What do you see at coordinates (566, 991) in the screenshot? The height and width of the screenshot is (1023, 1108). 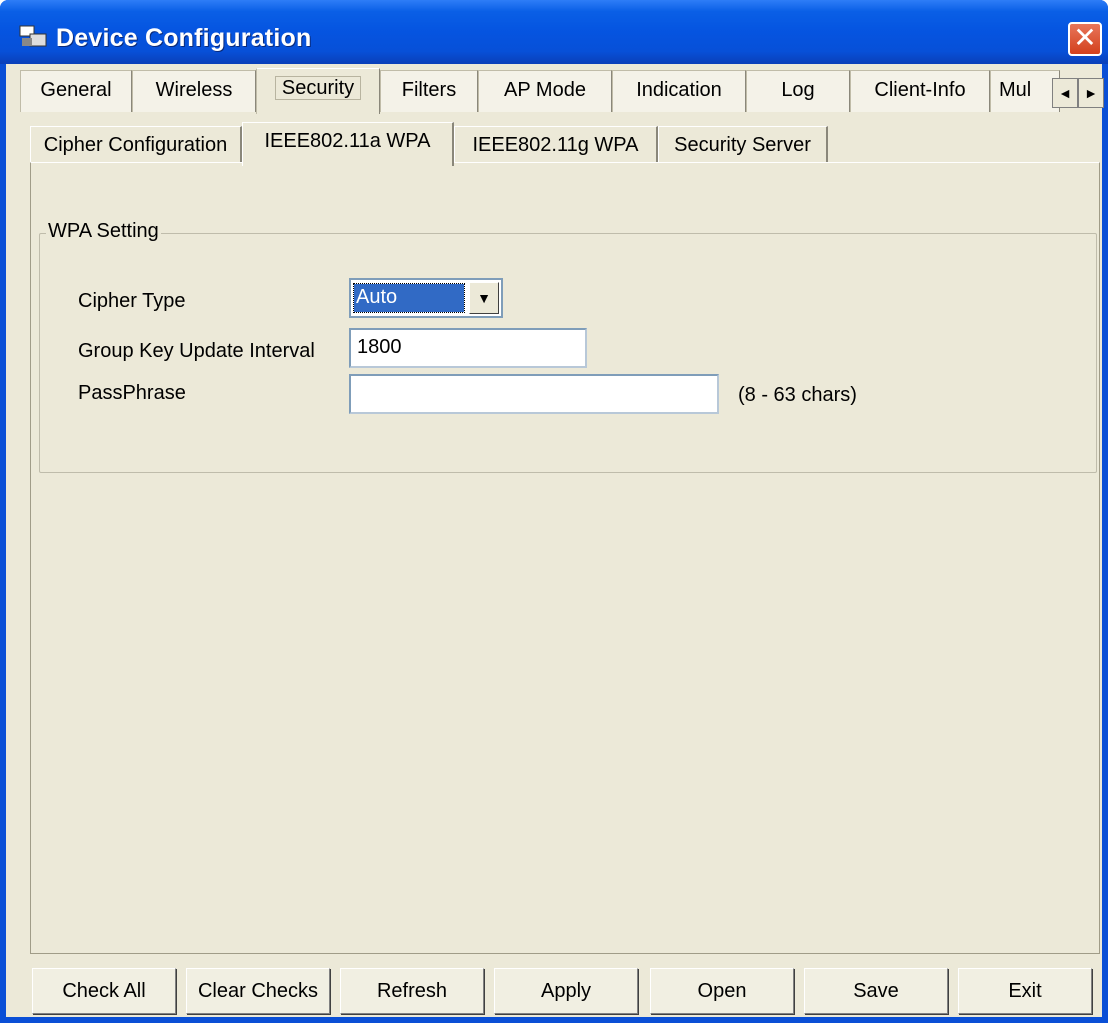 I see `apply-button: Apply` at bounding box center [566, 991].